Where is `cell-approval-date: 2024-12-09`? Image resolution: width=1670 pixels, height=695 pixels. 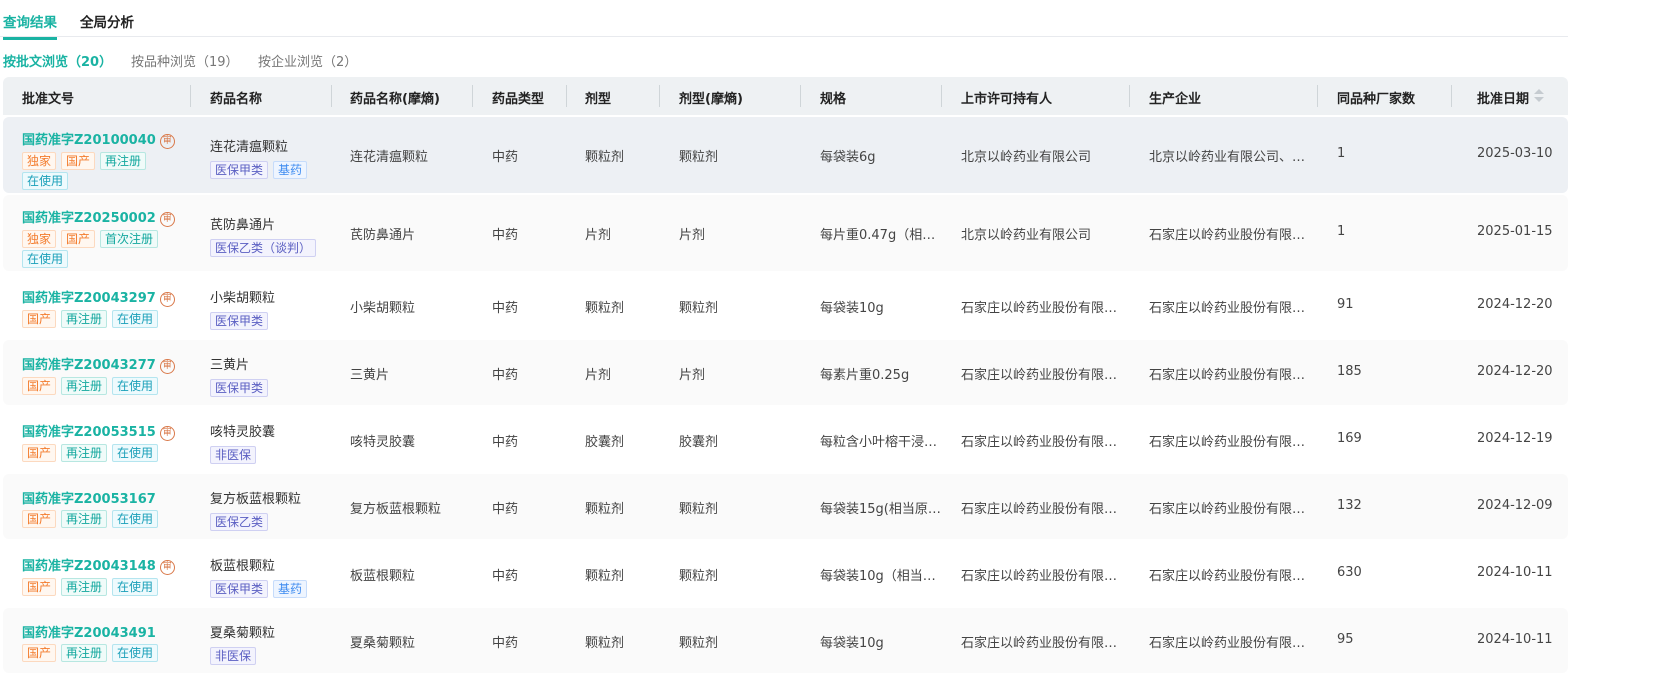 cell-approval-date: 2024-12-09 is located at coordinates (1515, 505).